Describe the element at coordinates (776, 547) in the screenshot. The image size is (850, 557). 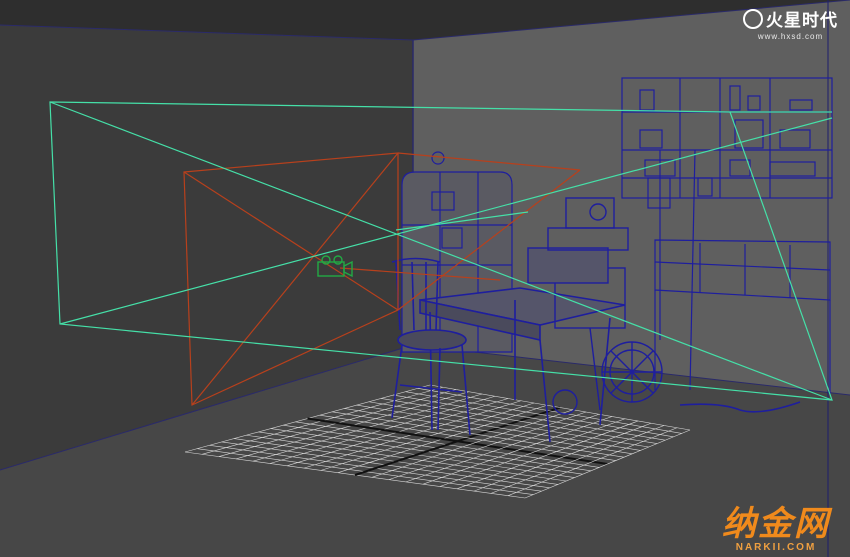
I see `narkii-url: NARKII.COM` at that location.